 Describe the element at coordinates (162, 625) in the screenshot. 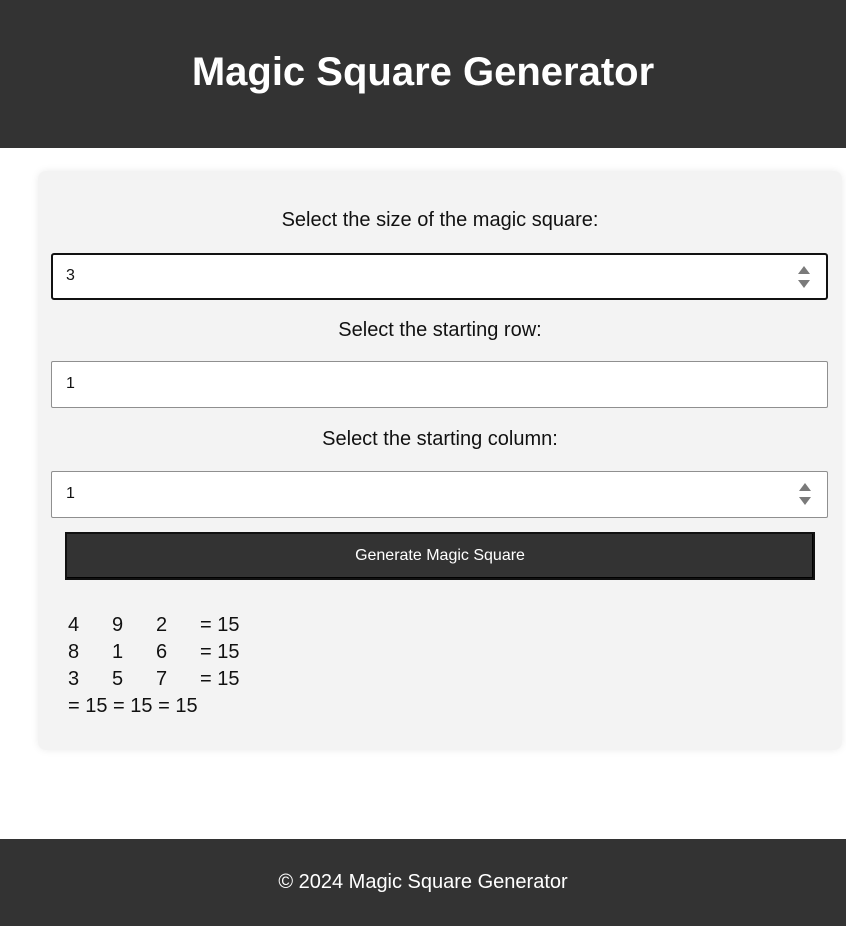

I see `square-cell: 2` at that location.